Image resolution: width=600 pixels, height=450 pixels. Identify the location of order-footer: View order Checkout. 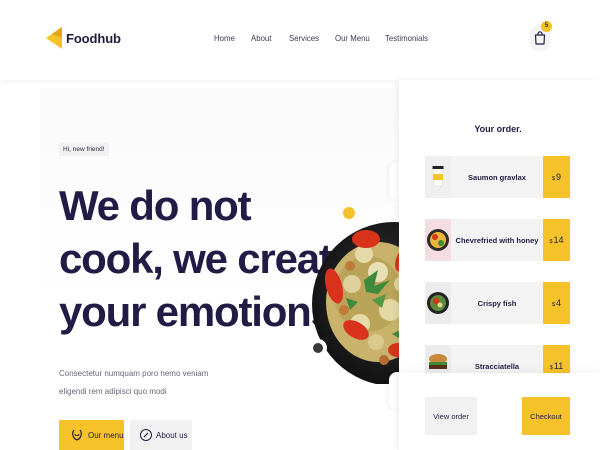
(499, 411).